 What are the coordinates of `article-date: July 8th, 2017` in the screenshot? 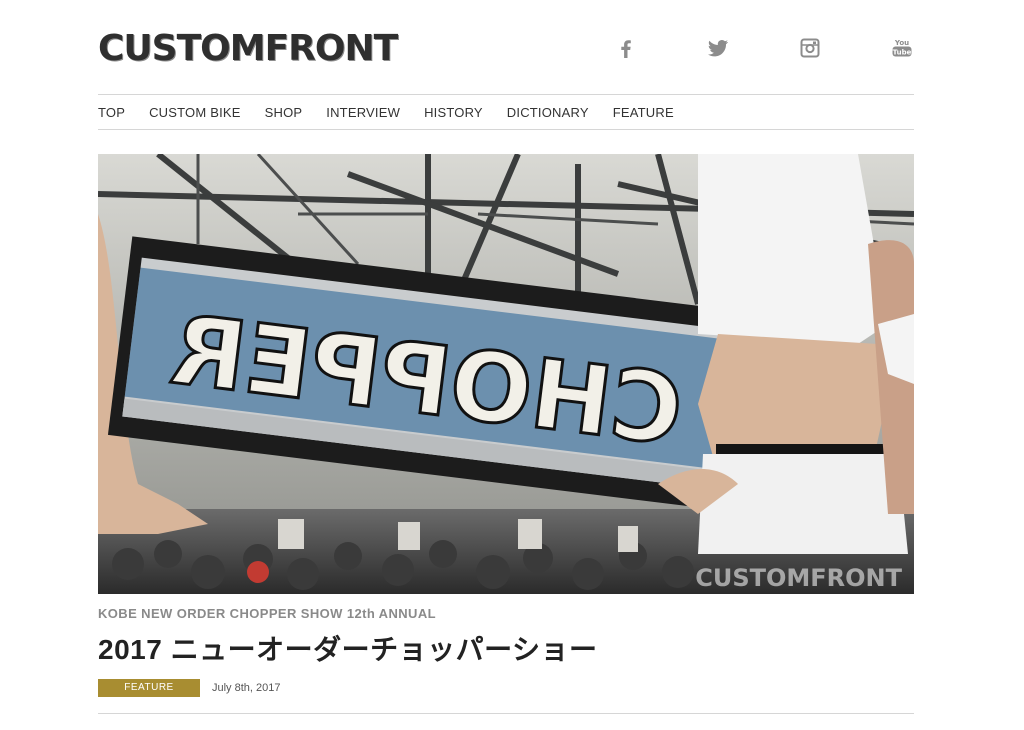 It's located at (246, 688).